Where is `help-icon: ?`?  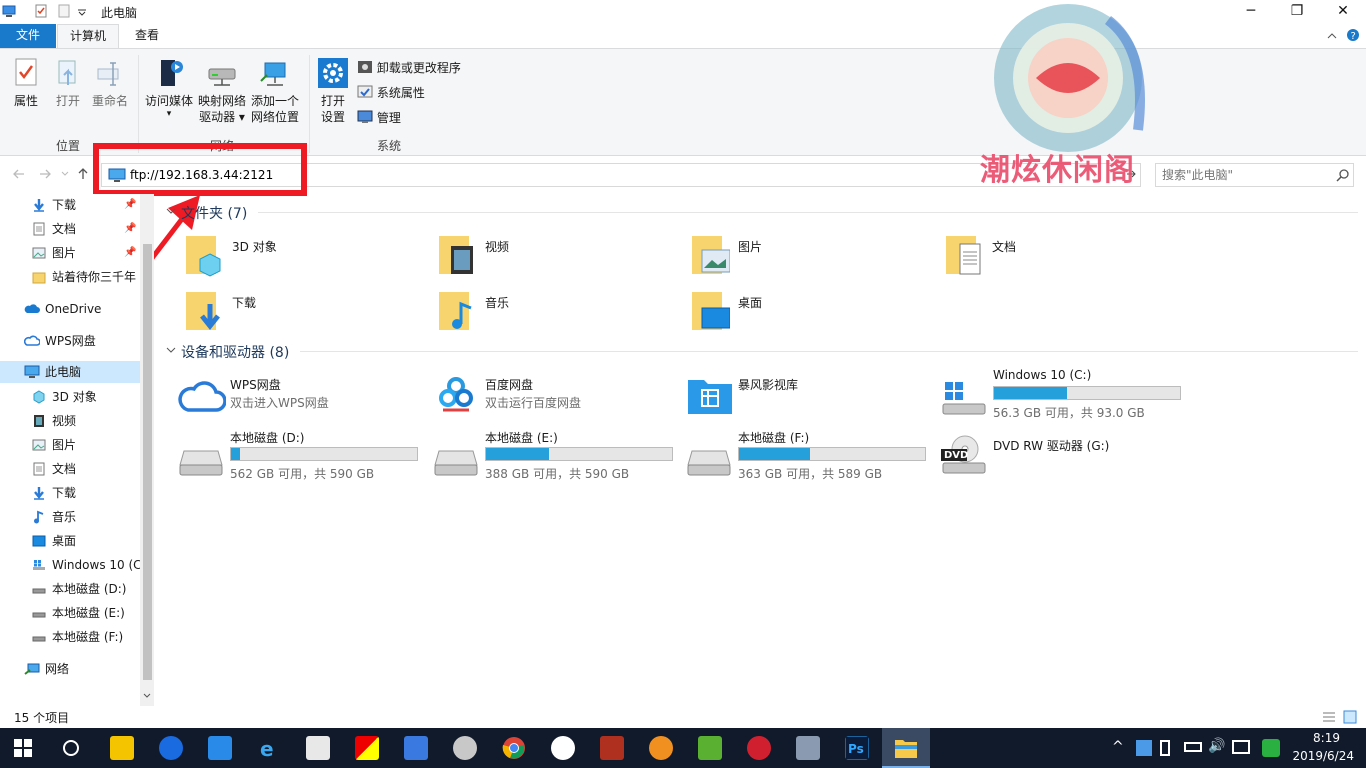 help-icon: ? is located at coordinates (1353, 35).